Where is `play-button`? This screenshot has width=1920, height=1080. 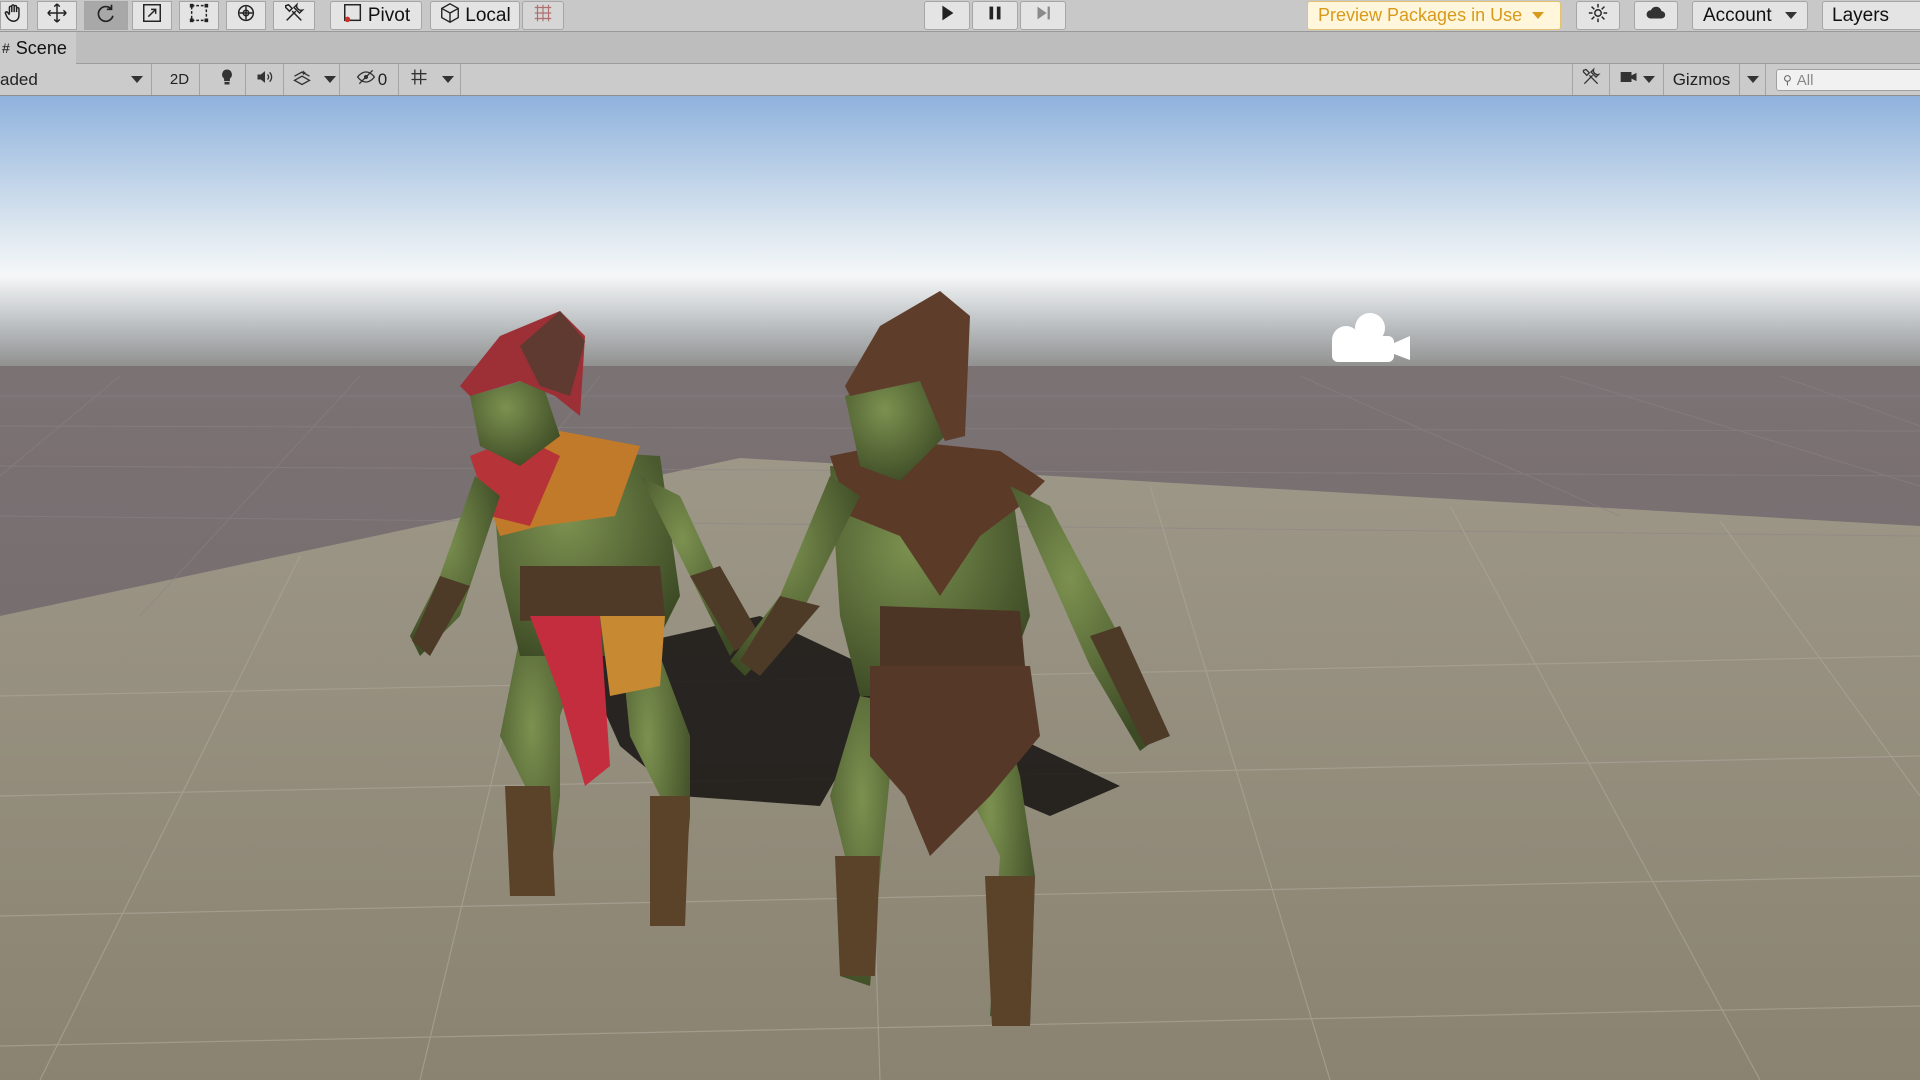
play-button is located at coordinates (947, 15).